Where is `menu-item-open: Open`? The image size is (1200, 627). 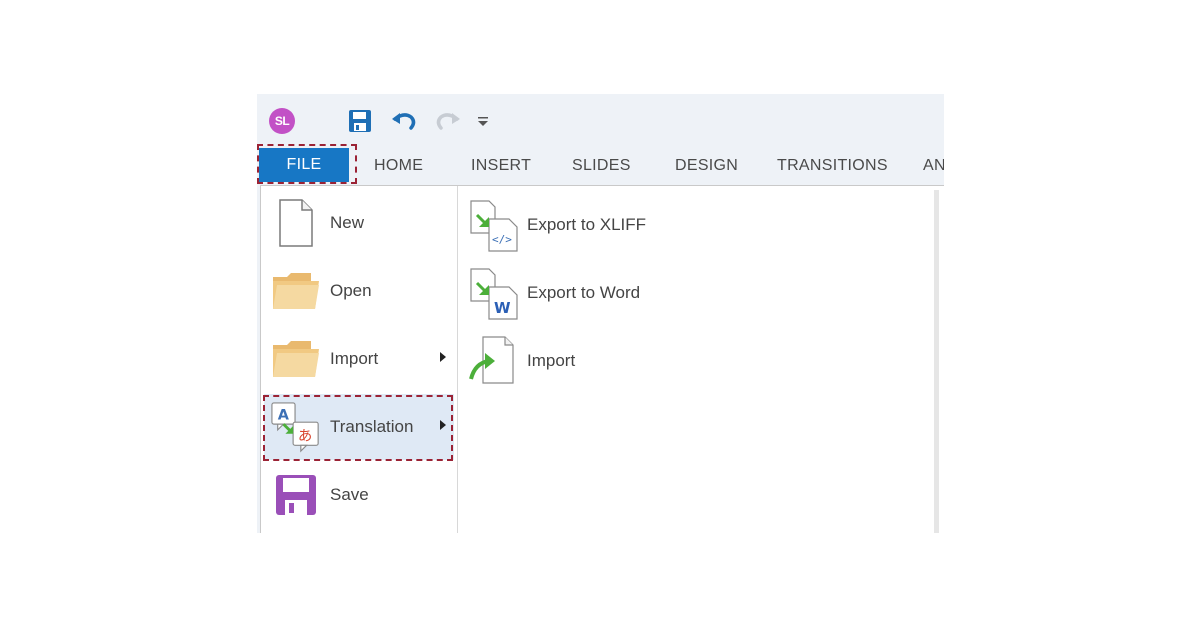 menu-item-open: Open is located at coordinates (359, 291).